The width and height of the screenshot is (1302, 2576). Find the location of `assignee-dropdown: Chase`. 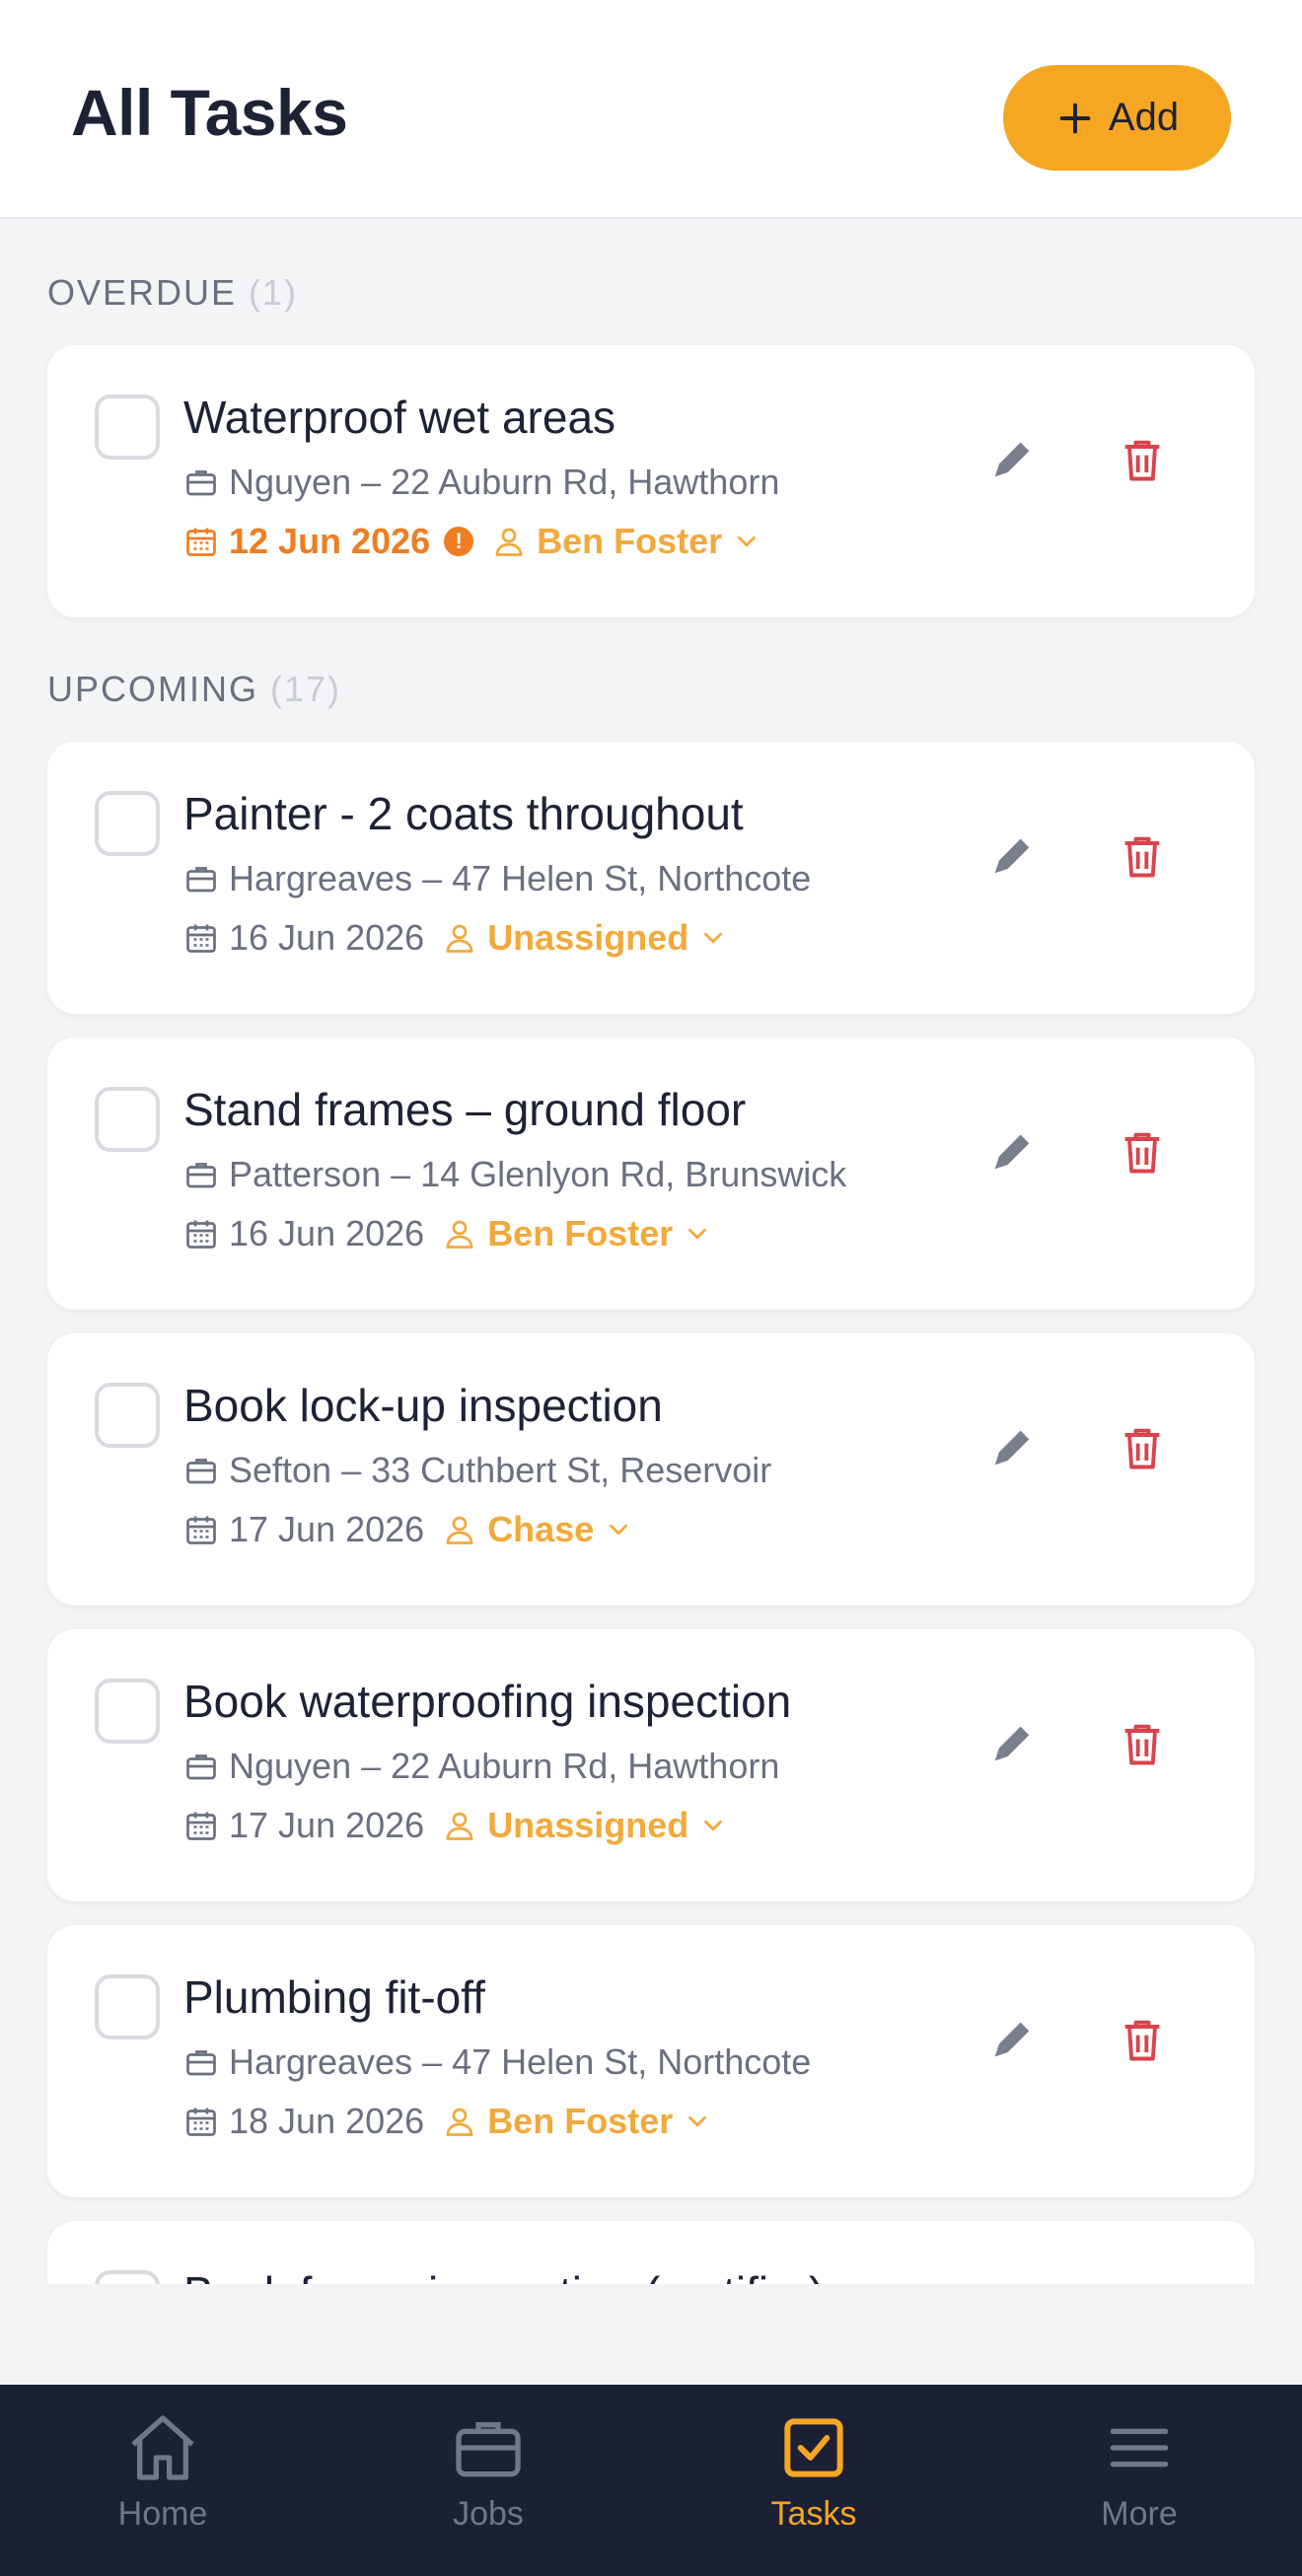

assignee-dropdown: Chase is located at coordinates (537, 1529).